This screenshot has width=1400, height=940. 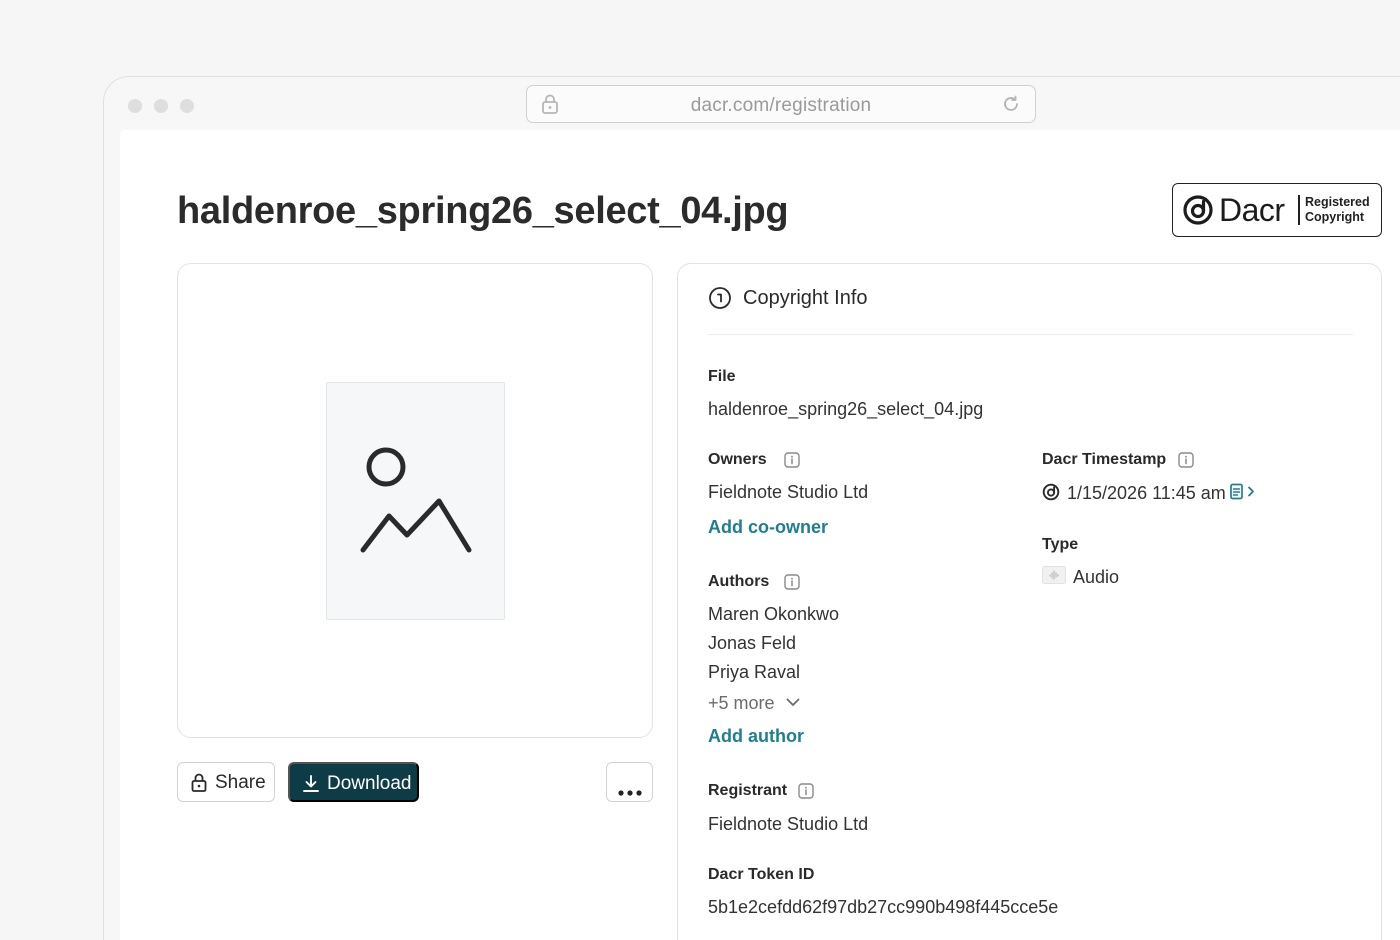 What do you see at coordinates (161, 106) in the screenshot?
I see `window-minimize-dot` at bounding box center [161, 106].